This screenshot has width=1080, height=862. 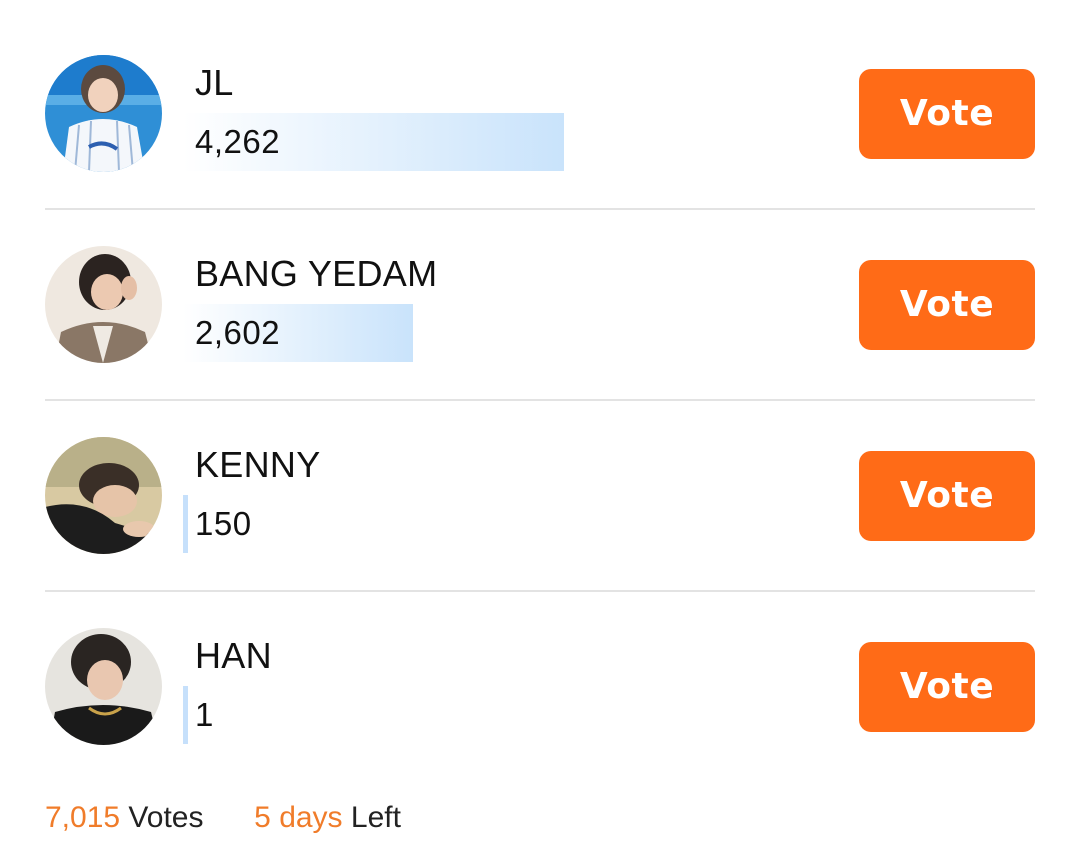 What do you see at coordinates (83, 817) in the screenshot?
I see `total-votes-count: 7,015` at bounding box center [83, 817].